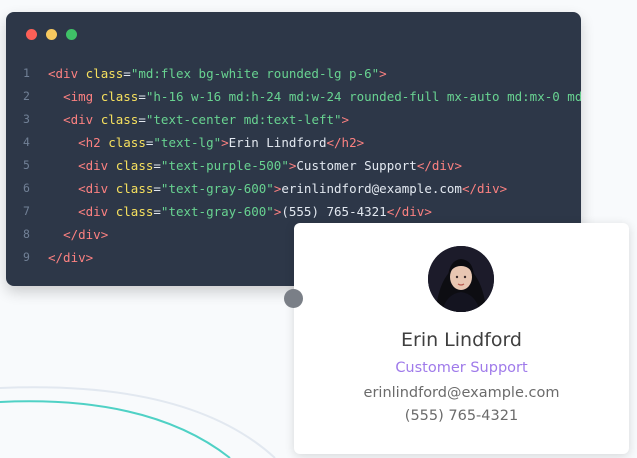  I want to click on user-photo-icon, so click(461, 279).